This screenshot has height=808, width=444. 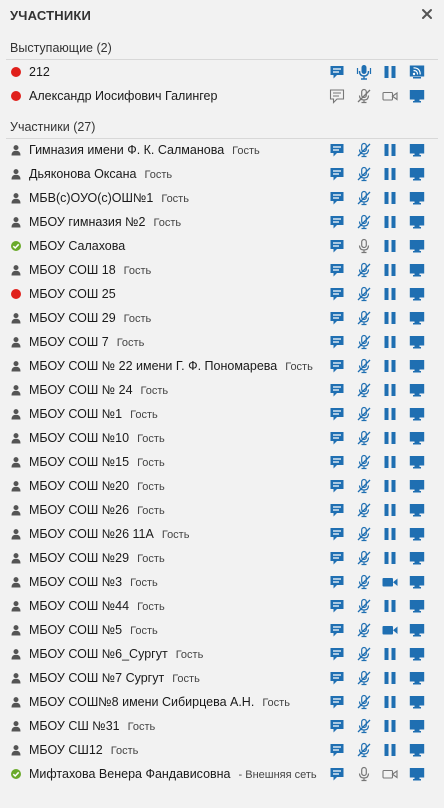 What do you see at coordinates (222, 318) in the screenshot?
I see `participant-row: МБОУ СОШ 29 Гость` at bounding box center [222, 318].